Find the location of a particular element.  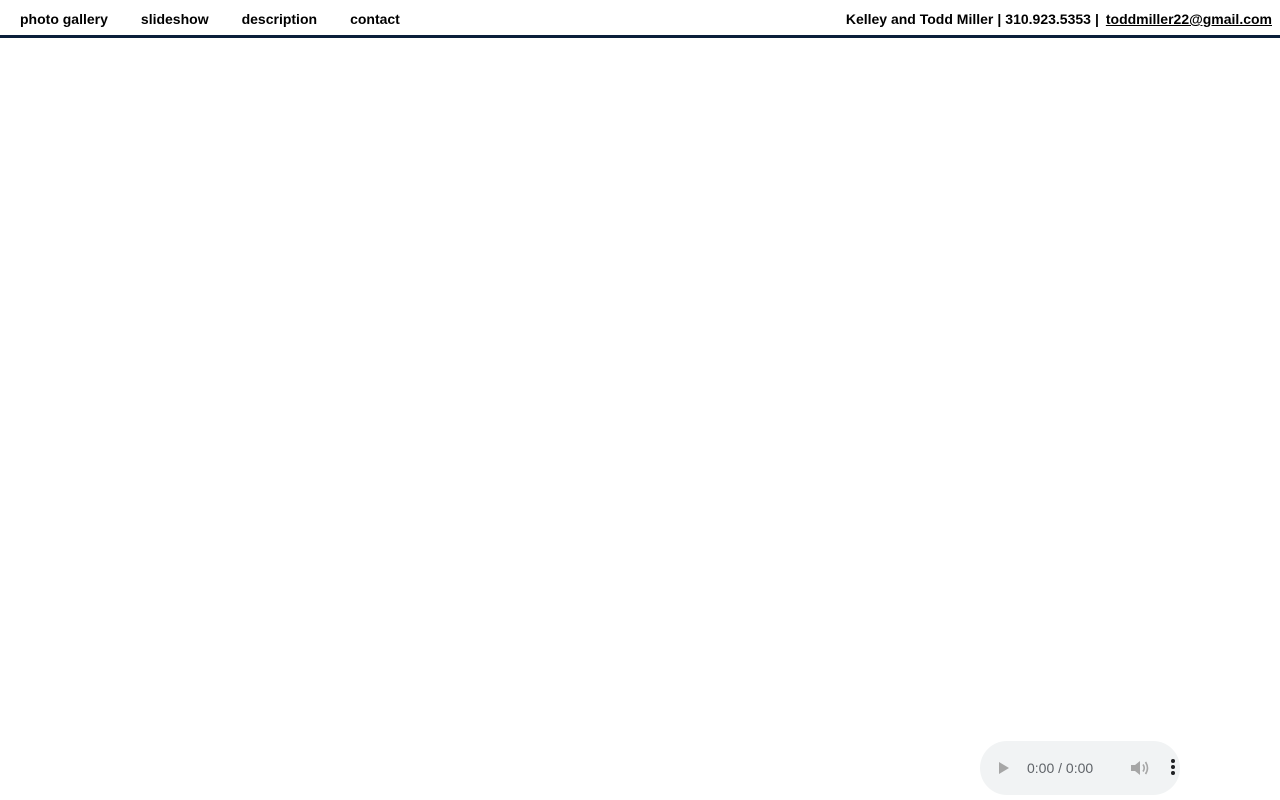

volume-icon is located at coordinates (1140, 768).